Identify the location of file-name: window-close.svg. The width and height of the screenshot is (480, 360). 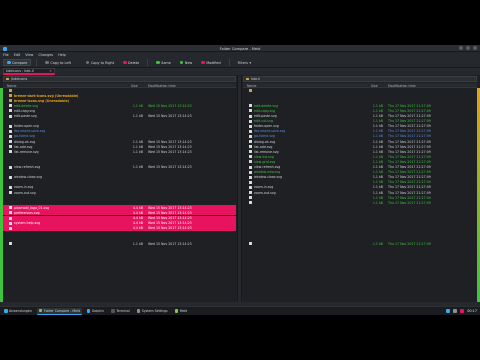
(268, 177).